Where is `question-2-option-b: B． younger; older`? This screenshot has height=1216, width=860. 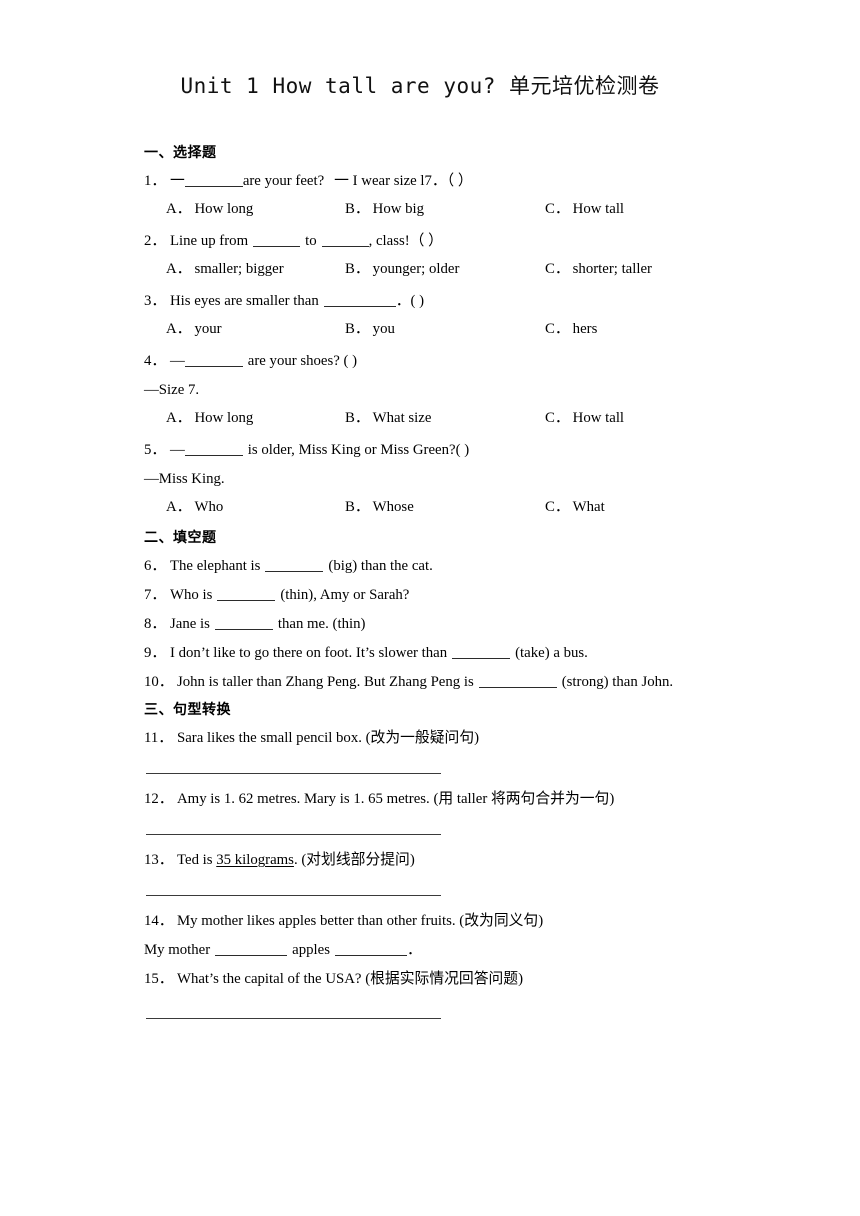 question-2-option-b: B． younger; older is located at coordinates (402, 269).